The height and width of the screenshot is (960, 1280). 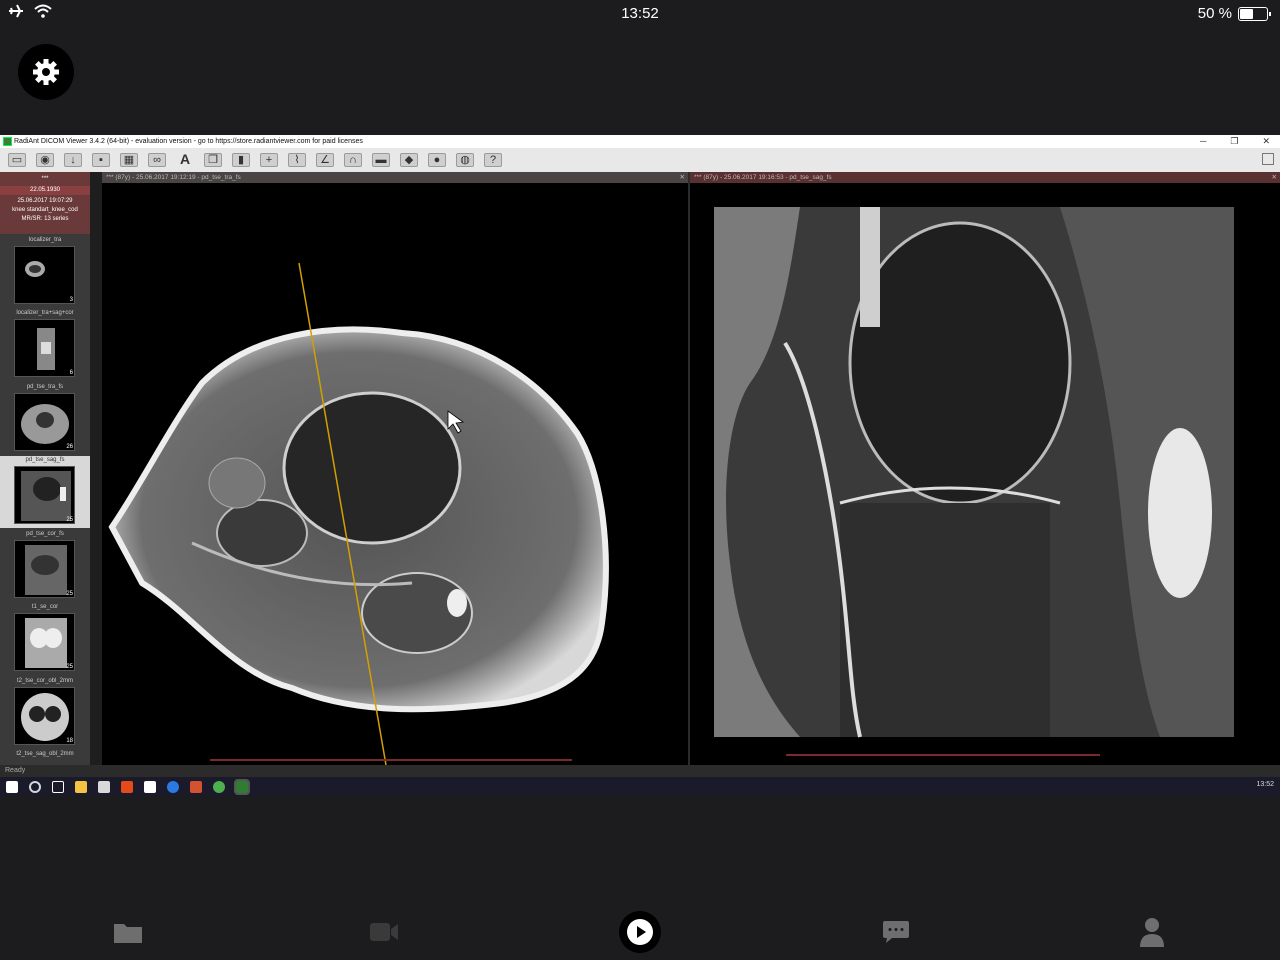 What do you see at coordinates (81, 786) in the screenshot?
I see `file-explorer-icon` at bounding box center [81, 786].